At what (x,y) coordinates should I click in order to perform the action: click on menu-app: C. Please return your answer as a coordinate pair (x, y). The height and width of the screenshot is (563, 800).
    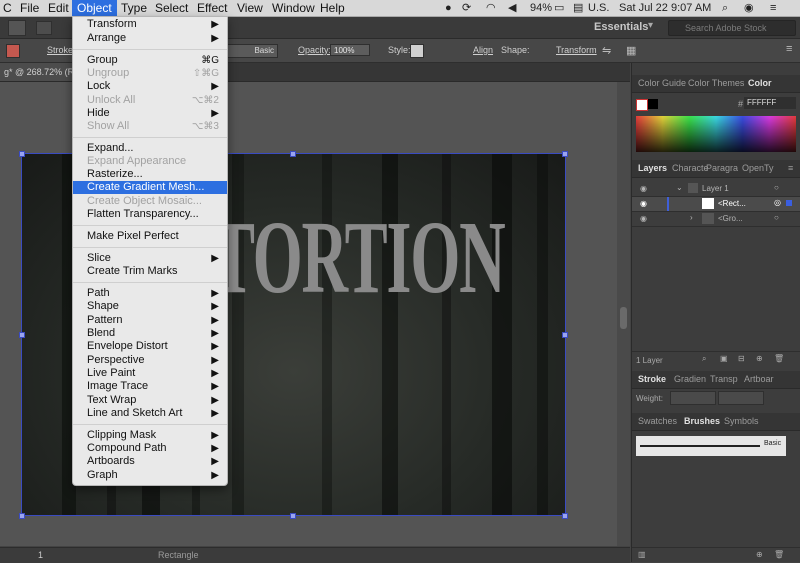
    Looking at the image, I should click on (7, 8).